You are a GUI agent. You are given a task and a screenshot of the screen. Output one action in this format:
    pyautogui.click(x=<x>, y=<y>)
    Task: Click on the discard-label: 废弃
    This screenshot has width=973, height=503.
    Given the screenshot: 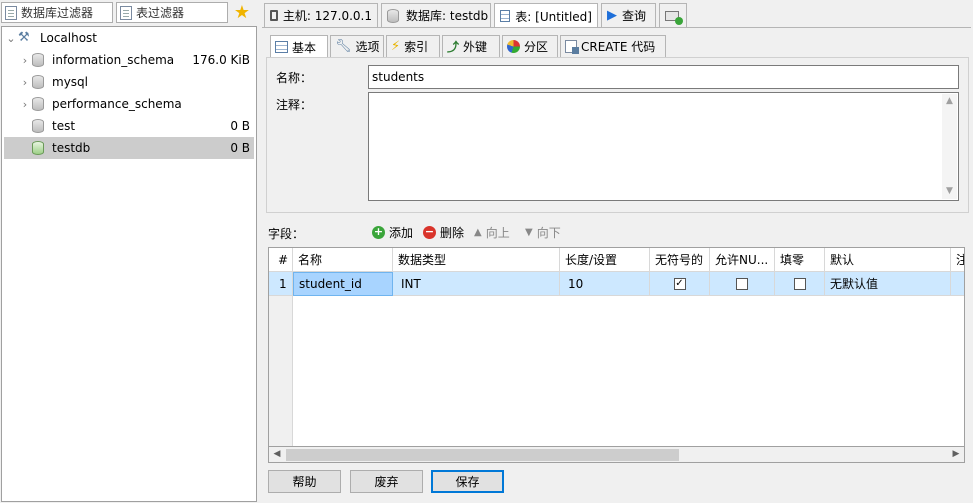 What is the action you would take?
    pyautogui.click(x=386, y=482)
    